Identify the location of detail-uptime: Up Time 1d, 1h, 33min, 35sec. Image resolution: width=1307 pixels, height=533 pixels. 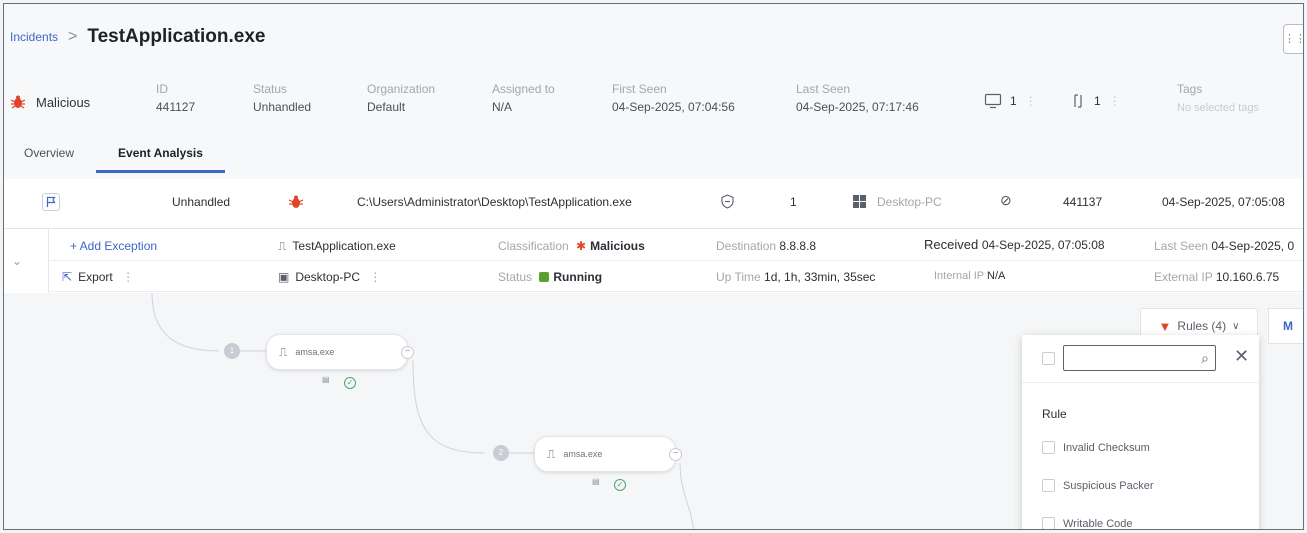
(795, 277).